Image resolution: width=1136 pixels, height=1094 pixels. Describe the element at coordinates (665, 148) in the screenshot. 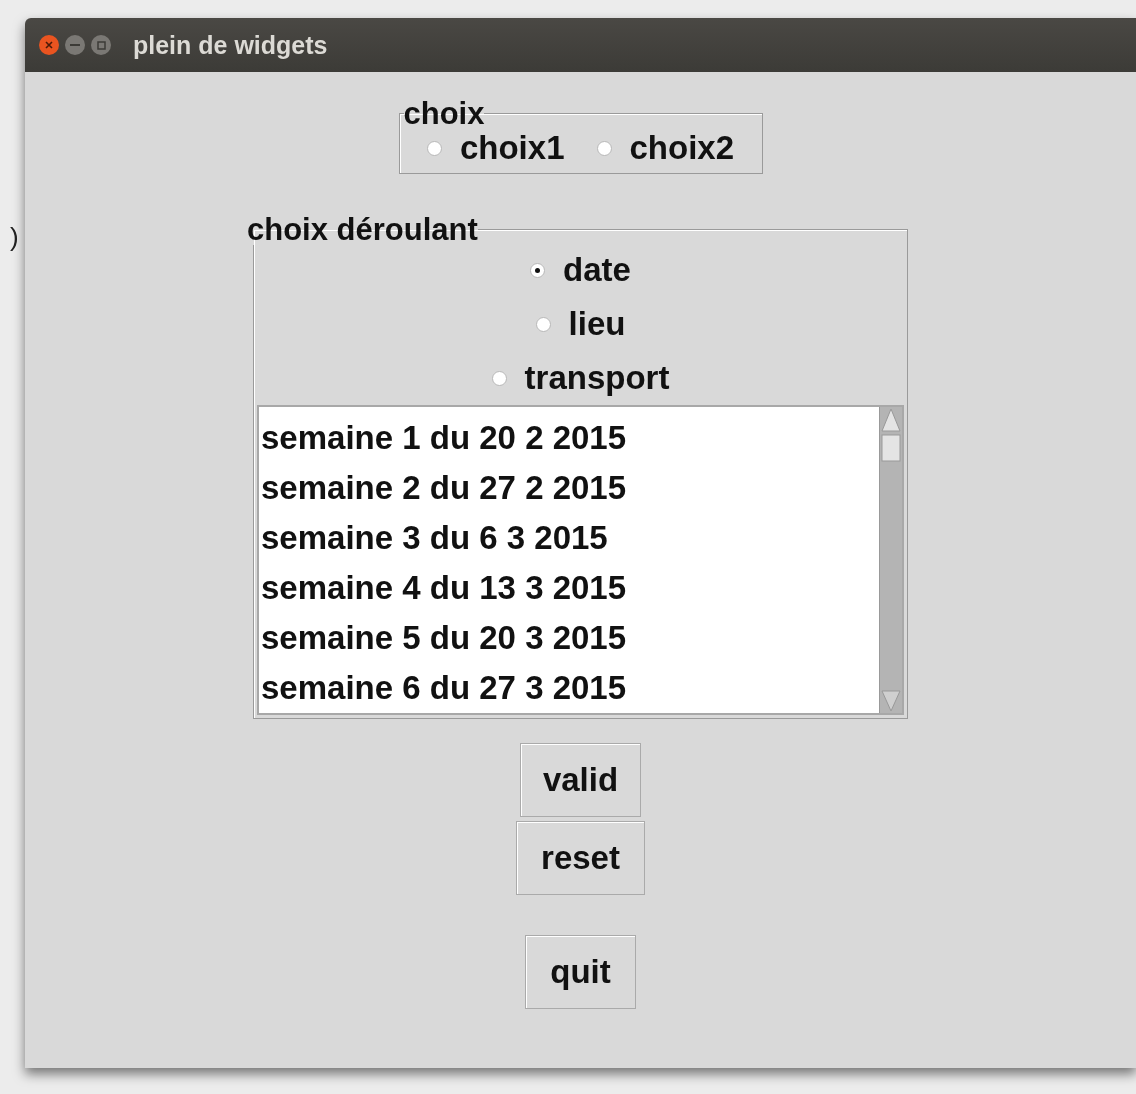

I see `radio-option: choix2` at that location.